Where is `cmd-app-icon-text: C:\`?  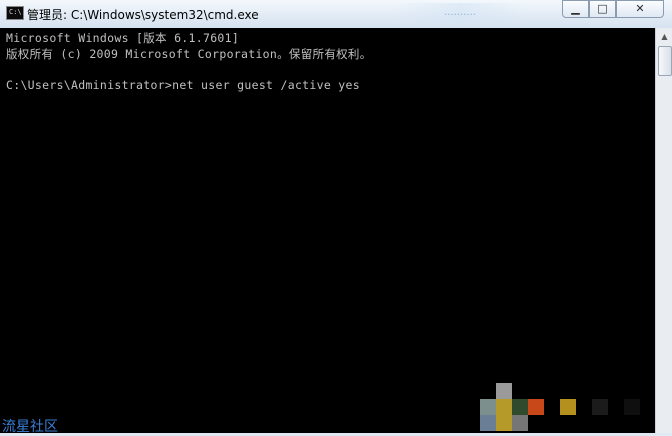
cmd-app-icon-text: C:\ is located at coordinates (15, 12).